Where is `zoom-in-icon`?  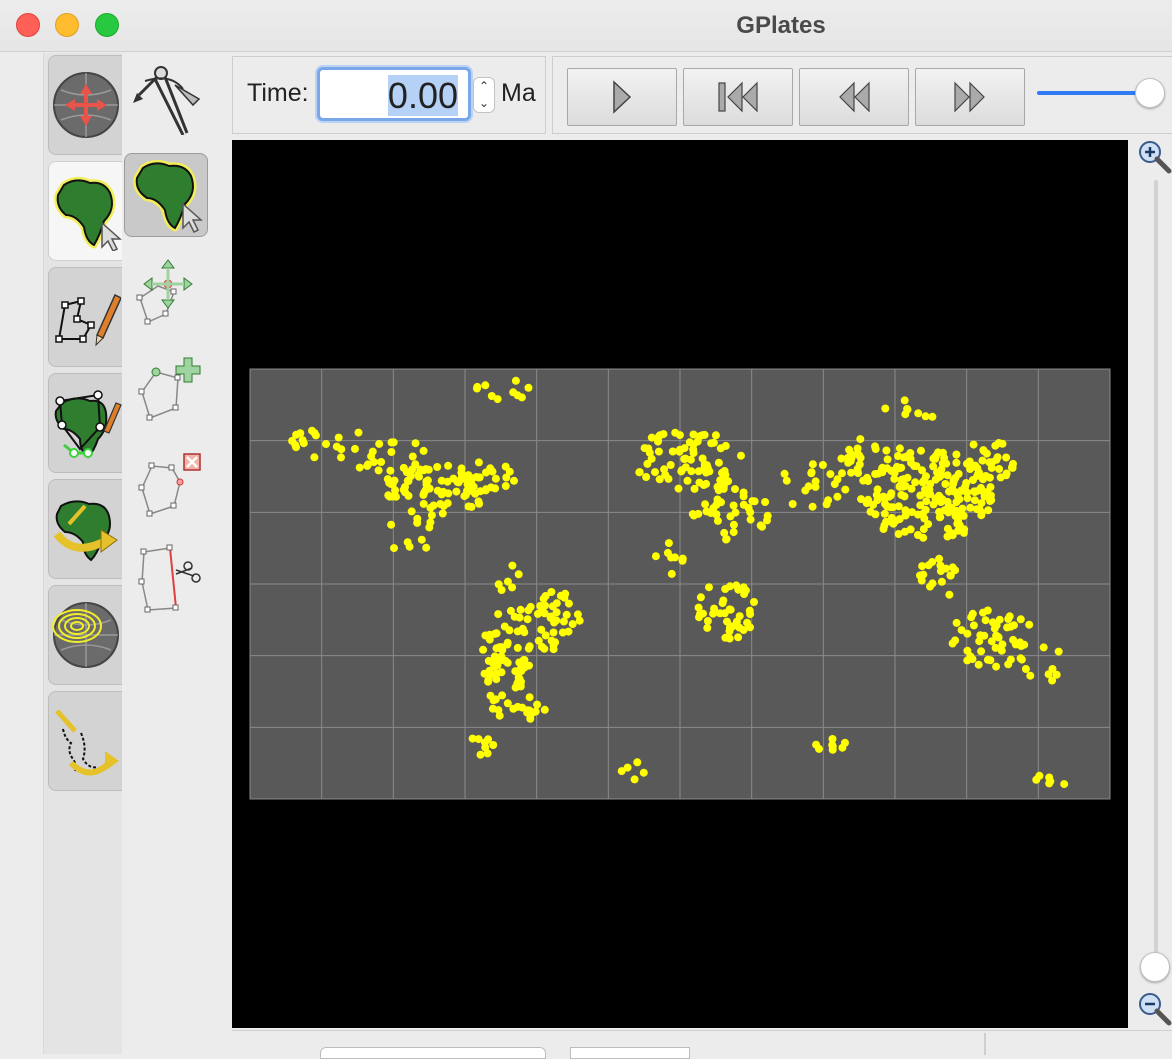 zoom-in-icon is located at coordinates (1155, 157).